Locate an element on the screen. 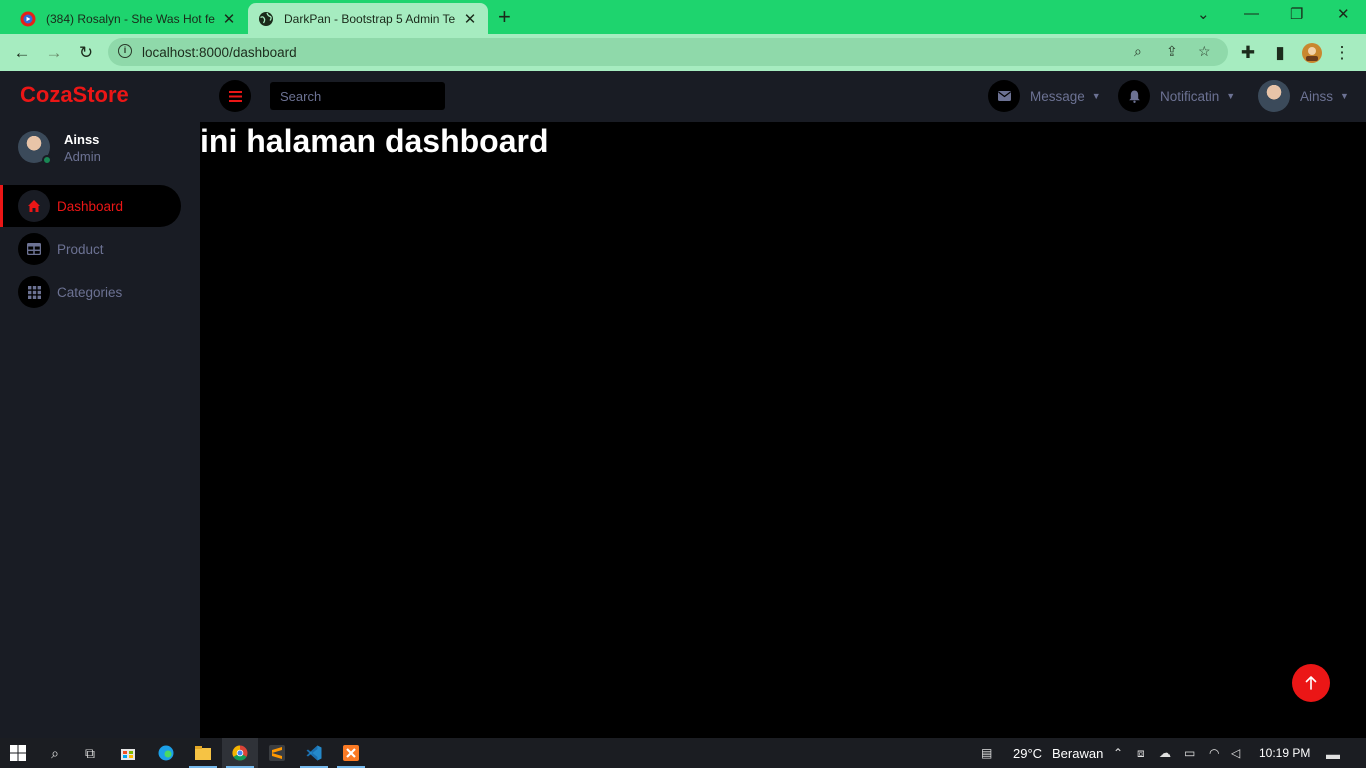  arrow-up-icon is located at coordinates (1311, 683).